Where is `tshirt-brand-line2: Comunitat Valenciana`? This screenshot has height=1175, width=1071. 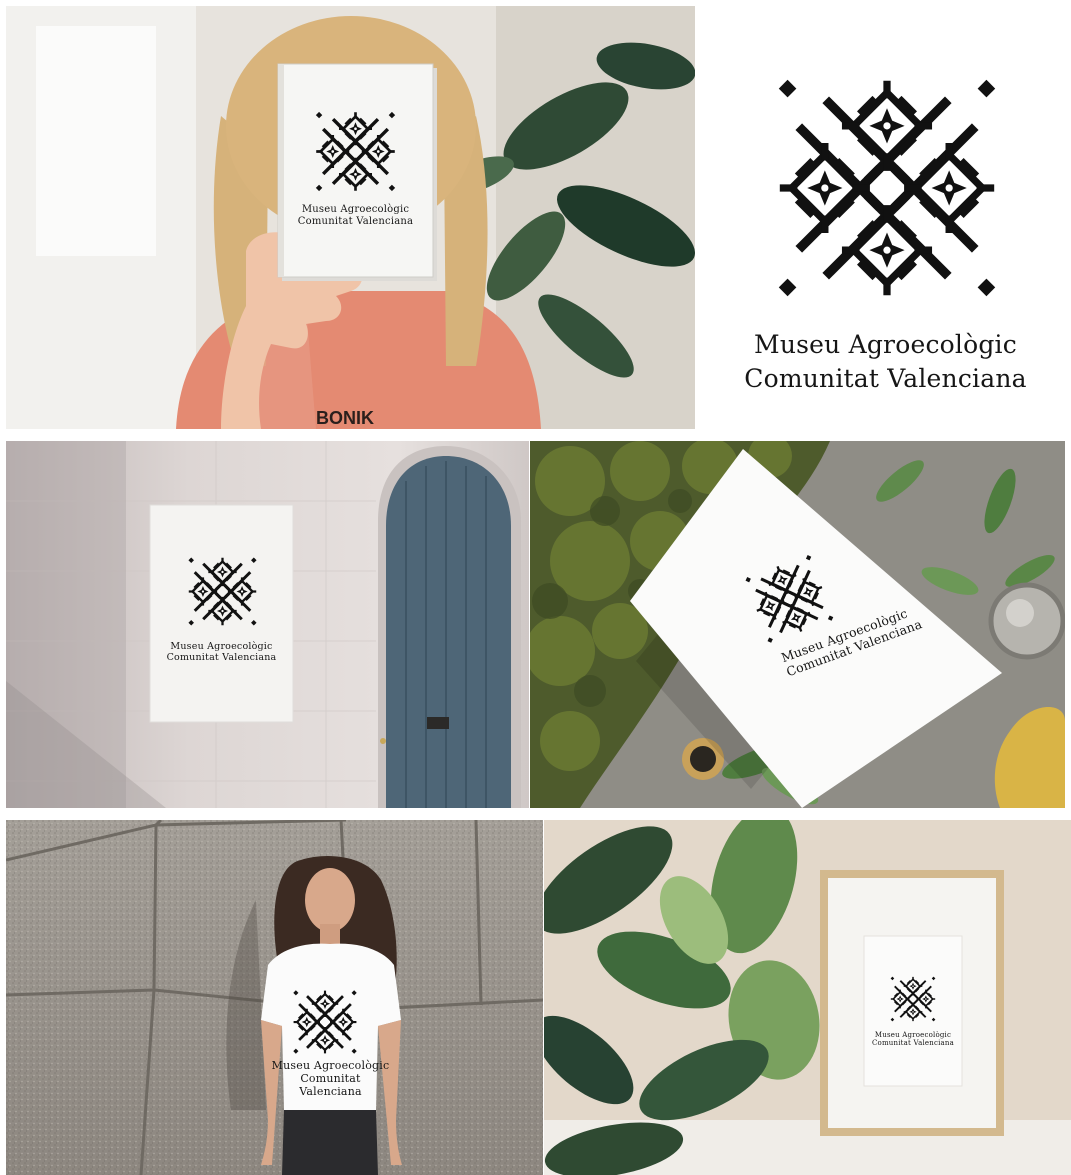 tshirt-brand-line2: Comunitat Valenciana is located at coordinates (330, 1084).